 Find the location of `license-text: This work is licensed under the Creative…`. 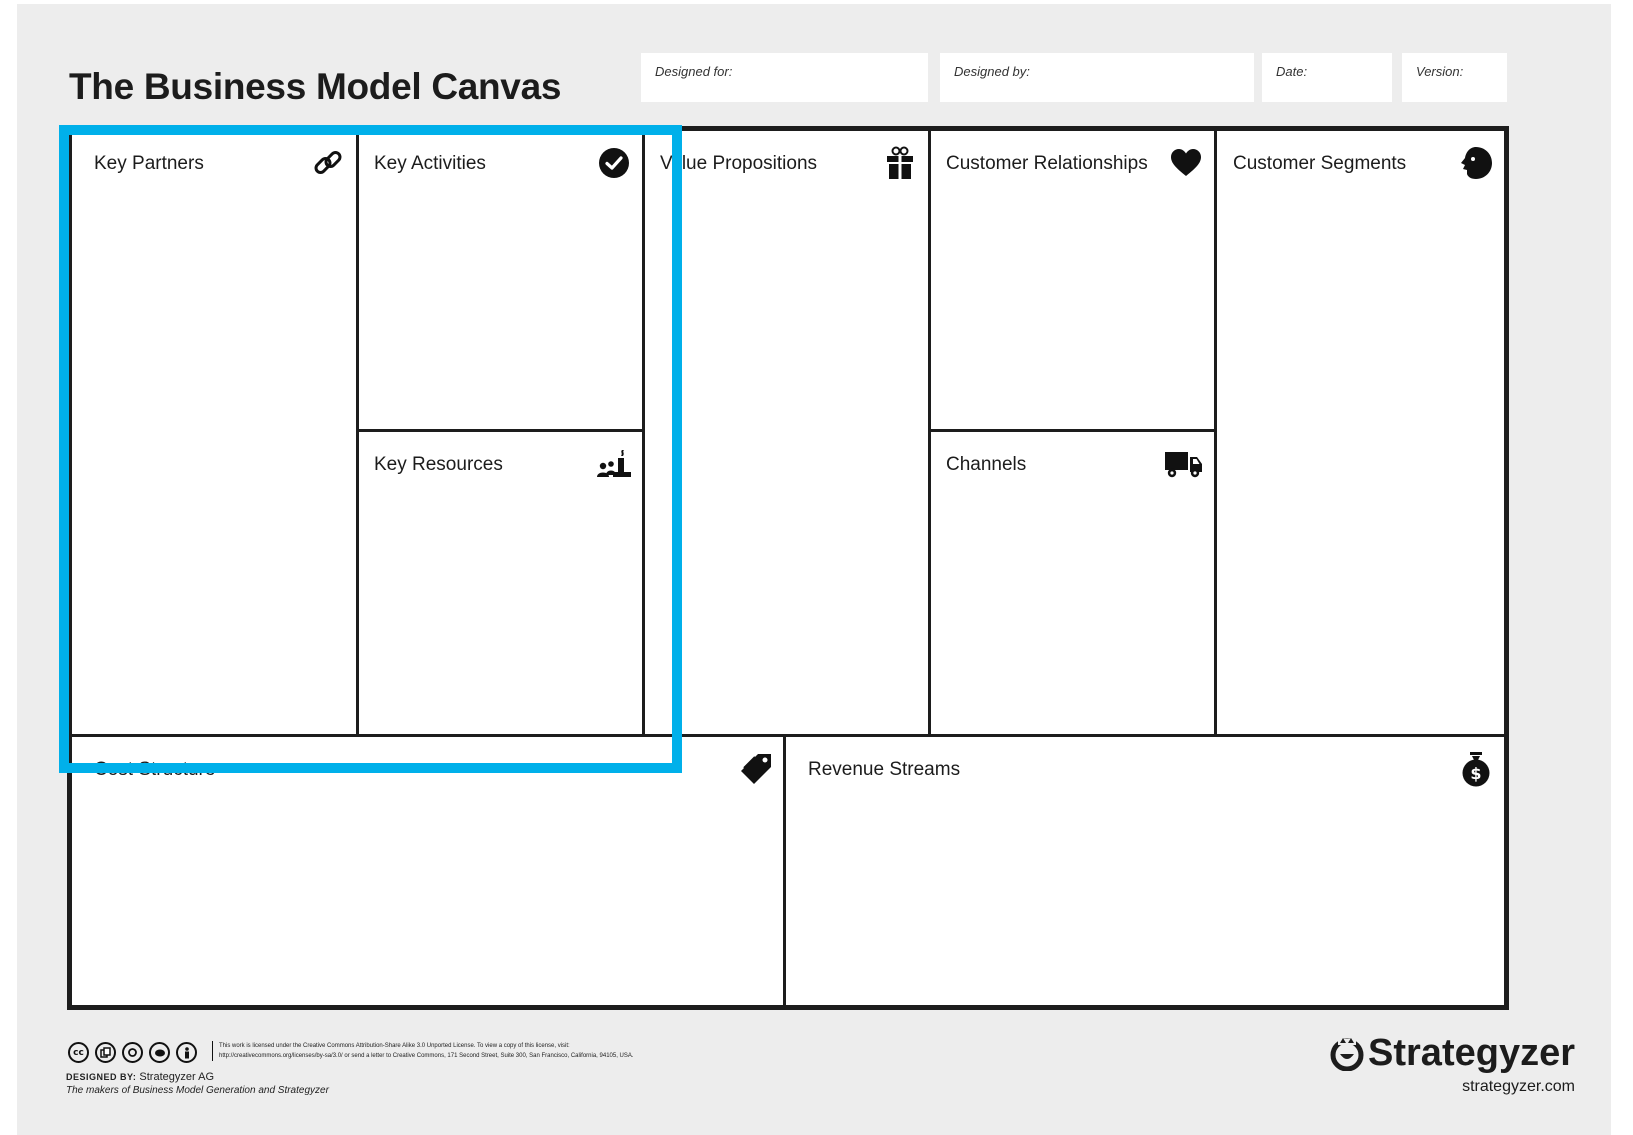

license-text: This work is licensed under the Creative… is located at coordinates (475, 1051).